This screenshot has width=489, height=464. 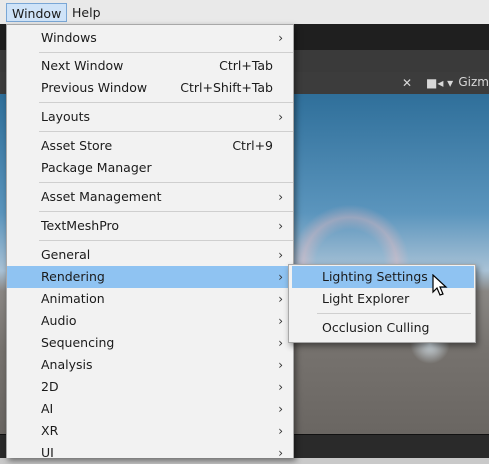 I want to click on menu-item-label: Audio, so click(x=59, y=320).